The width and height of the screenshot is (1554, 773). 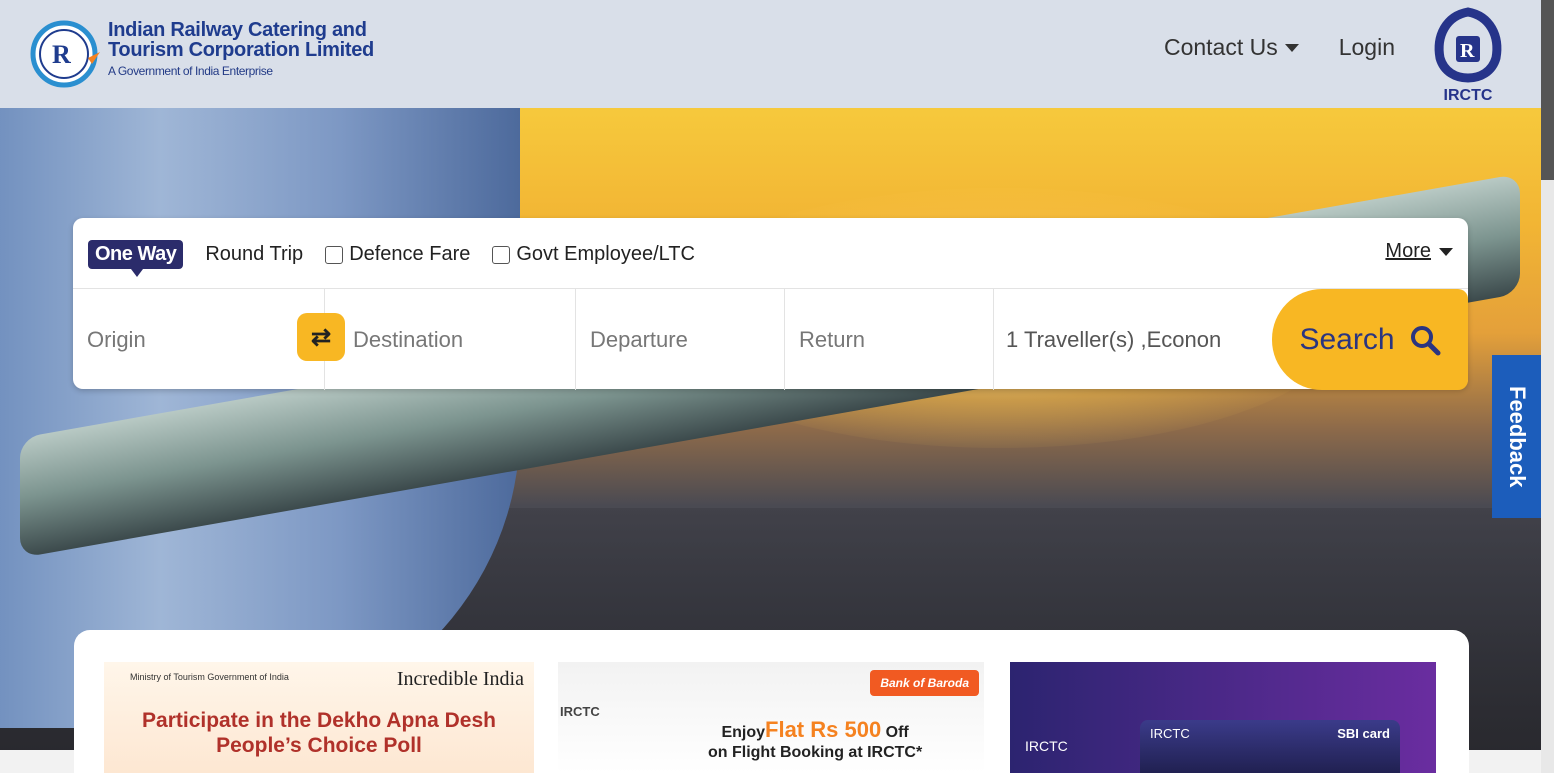 What do you see at coordinates (237, 30) in the screenshot?
I see `brand-name-line1: Indian Railway Catering and` at bounding box center [237, 30].